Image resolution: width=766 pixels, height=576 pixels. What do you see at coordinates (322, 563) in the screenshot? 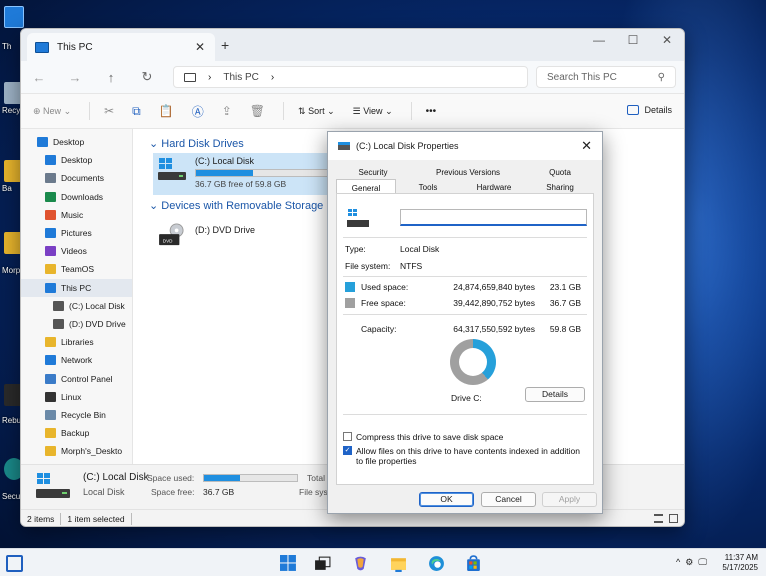
I see `task-view-icon` at bounding box center [322, 563].